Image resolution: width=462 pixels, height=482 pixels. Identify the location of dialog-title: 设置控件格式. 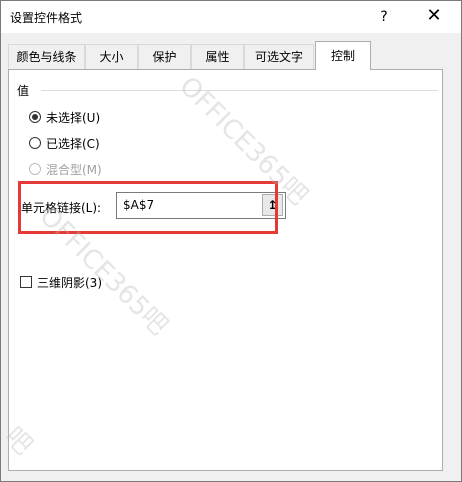
(46, 18).